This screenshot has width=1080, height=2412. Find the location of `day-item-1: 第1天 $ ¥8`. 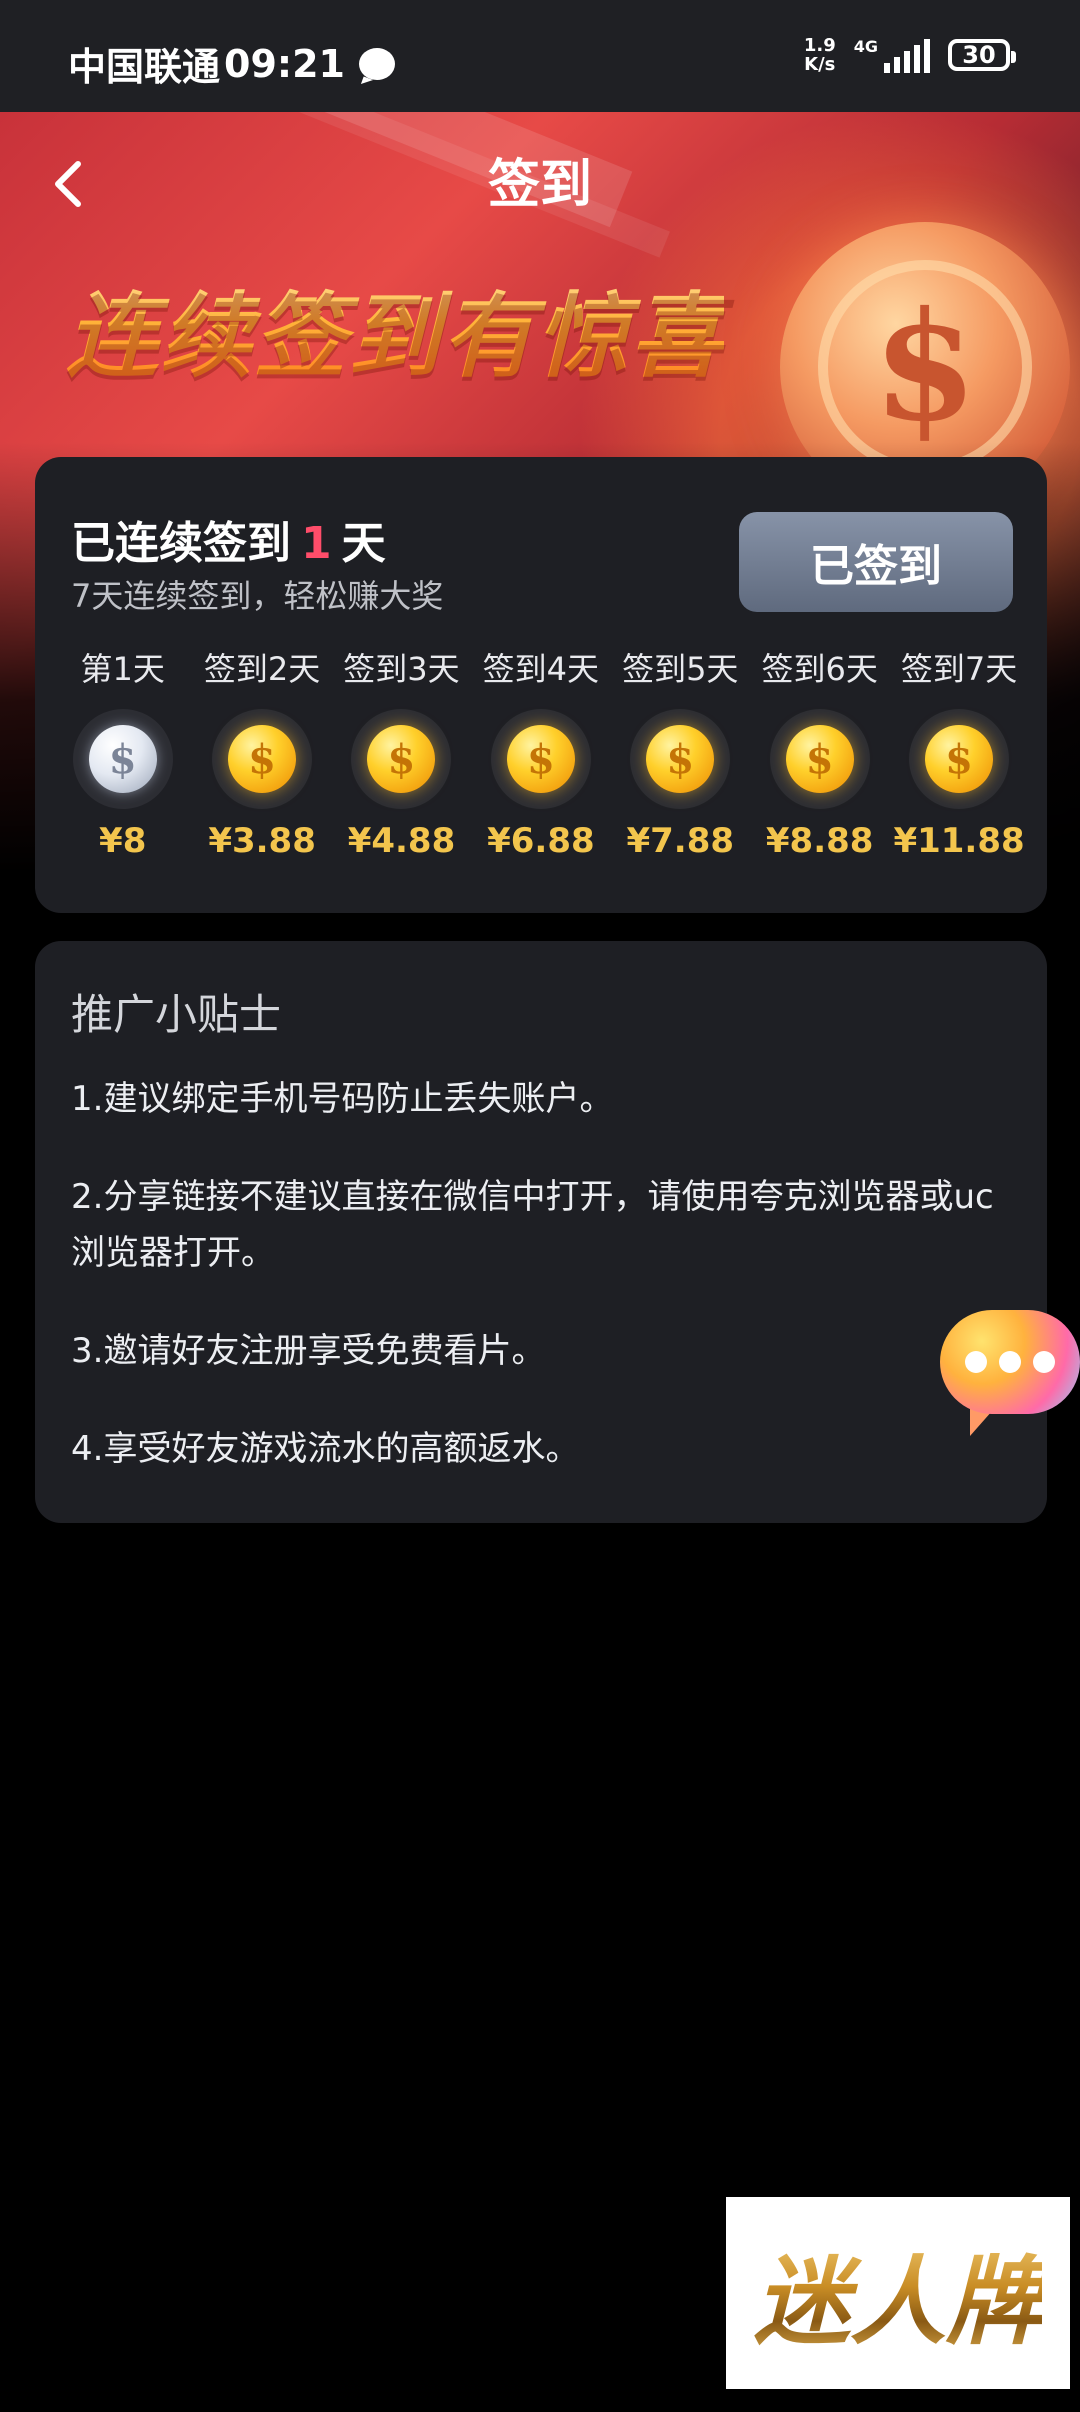

day-item-1: 第1天 $ ¥8 is located at coordinates (122, 754).